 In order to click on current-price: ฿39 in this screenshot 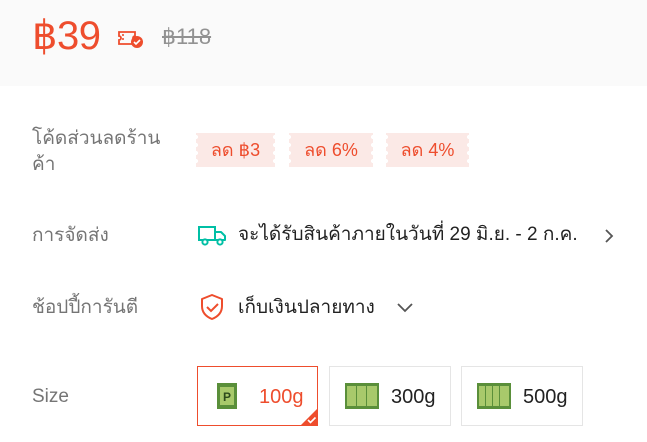, I will do `click(66, 36)`.